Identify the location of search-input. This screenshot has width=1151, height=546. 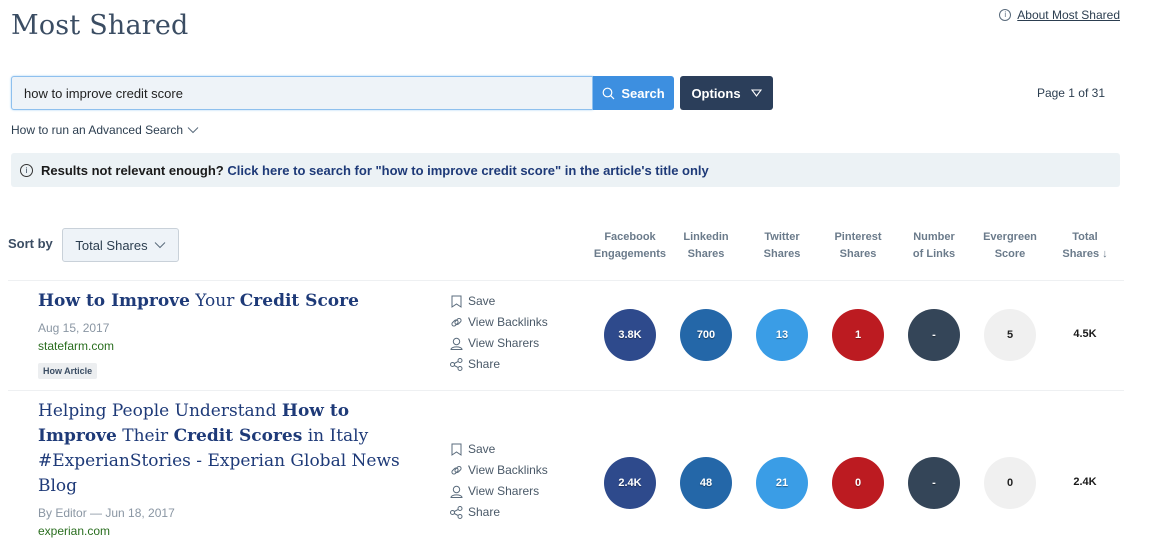
(302, 93).